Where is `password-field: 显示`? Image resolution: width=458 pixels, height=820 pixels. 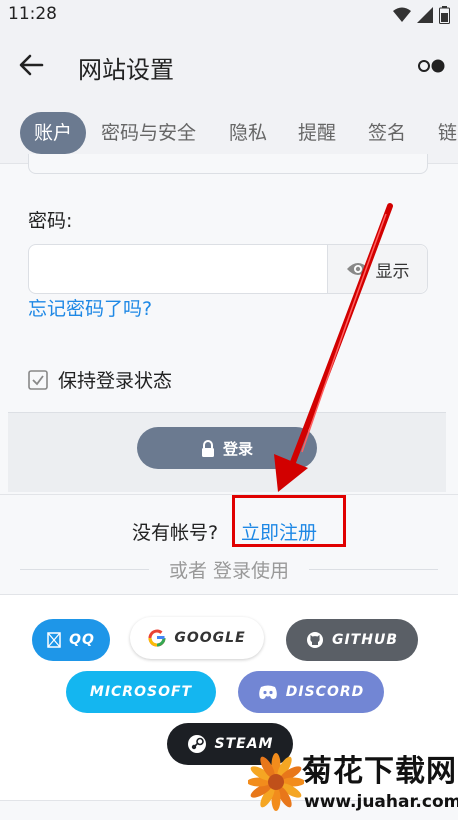
password-field: 显示 is located at coordinates (228, 269).